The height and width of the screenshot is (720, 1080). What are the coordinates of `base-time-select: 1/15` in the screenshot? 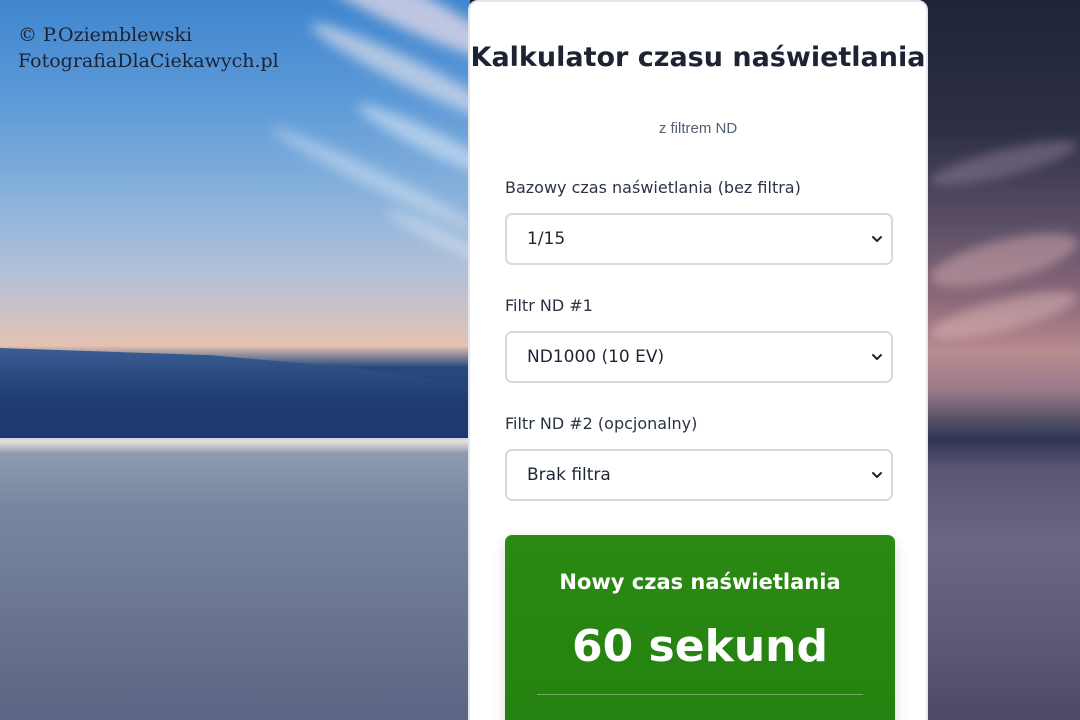 It's located at (699, 239).